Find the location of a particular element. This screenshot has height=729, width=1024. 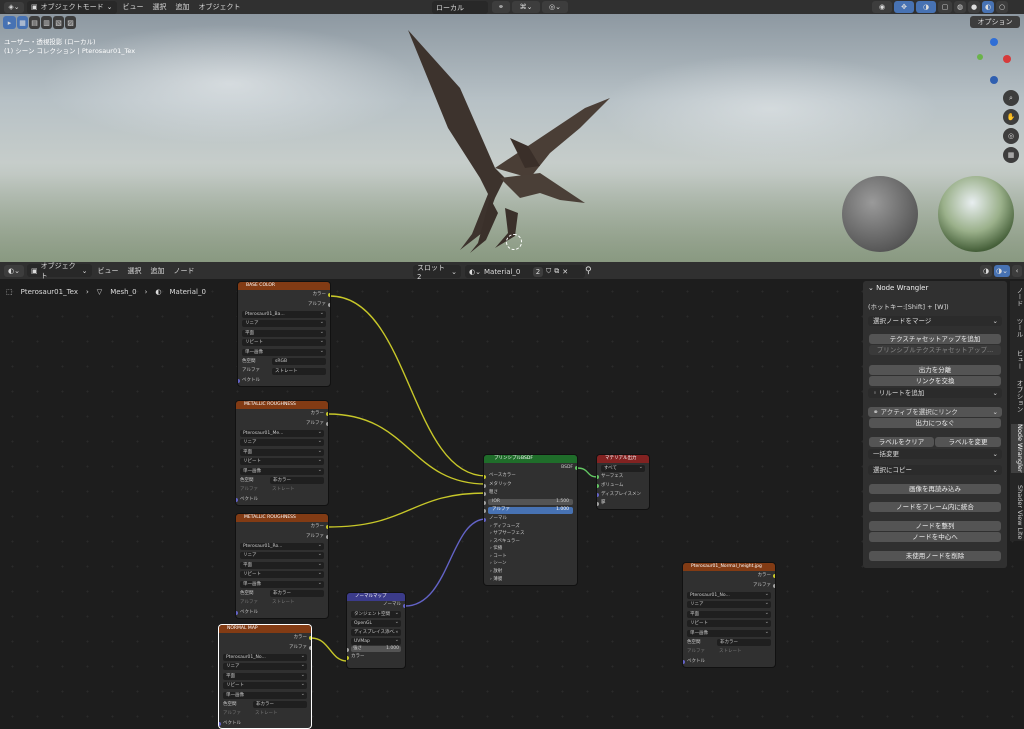

input-ior: IOR 1.500 is located at coordinates (530, 502).